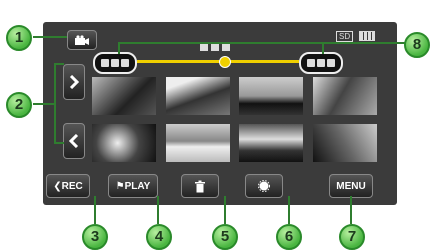  What do you see at coordinates (95, 237) in the screenshot?
I see `callout-3: 3` at bounding box center [95, 237].